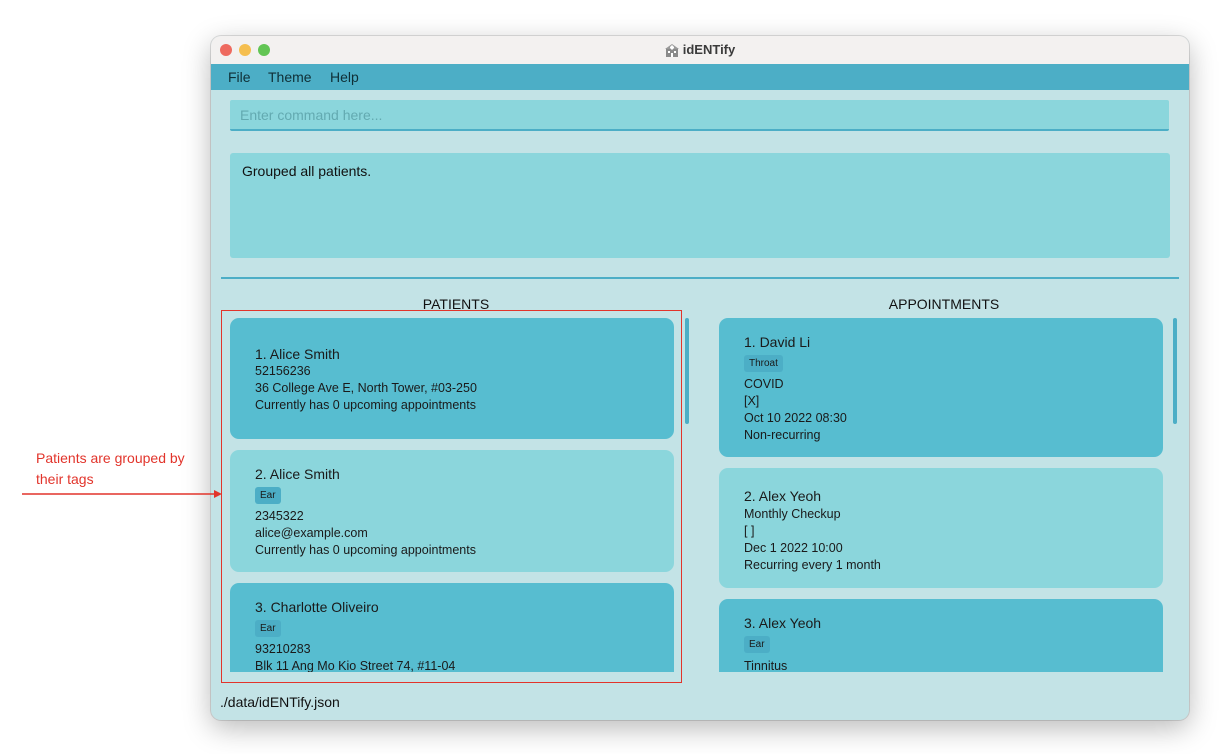  I want to click on appointment-reason: Monthly Checkup, so click(792, 514).